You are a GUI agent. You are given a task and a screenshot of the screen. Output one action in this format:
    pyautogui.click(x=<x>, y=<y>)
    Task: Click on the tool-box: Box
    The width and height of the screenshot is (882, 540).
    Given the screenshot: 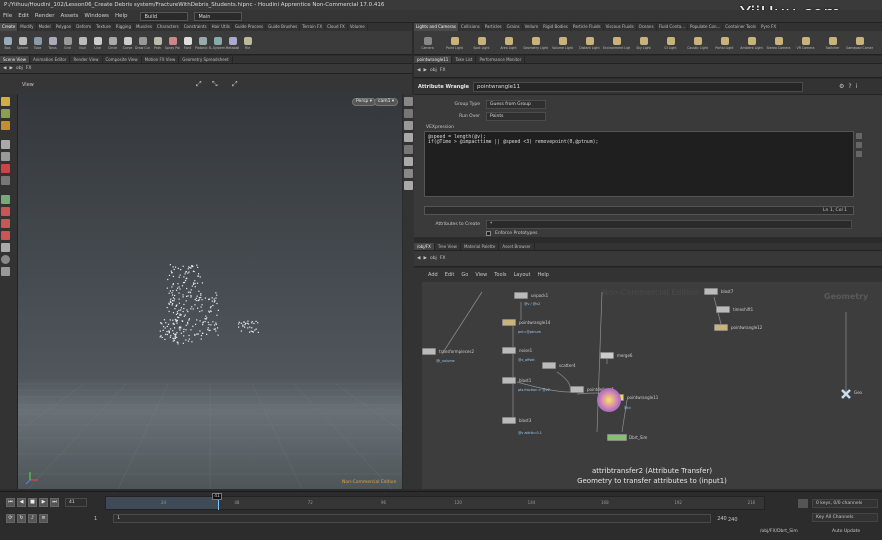 What is the action you would take?
    pyautogui.click(x=7, y=43)
    